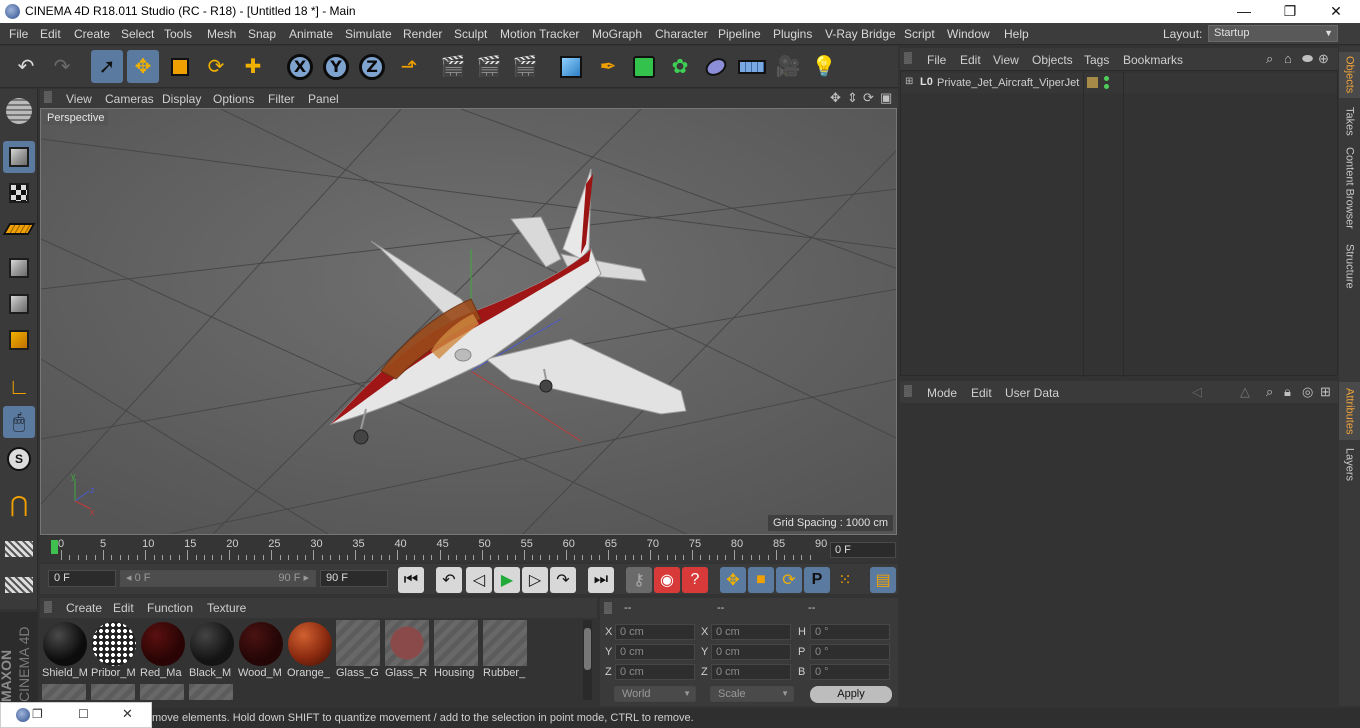  What do you see at coordinates (909, 81) in the screenshot?
I see `expand-icon: ⊞` at bounding box center [909, 81].